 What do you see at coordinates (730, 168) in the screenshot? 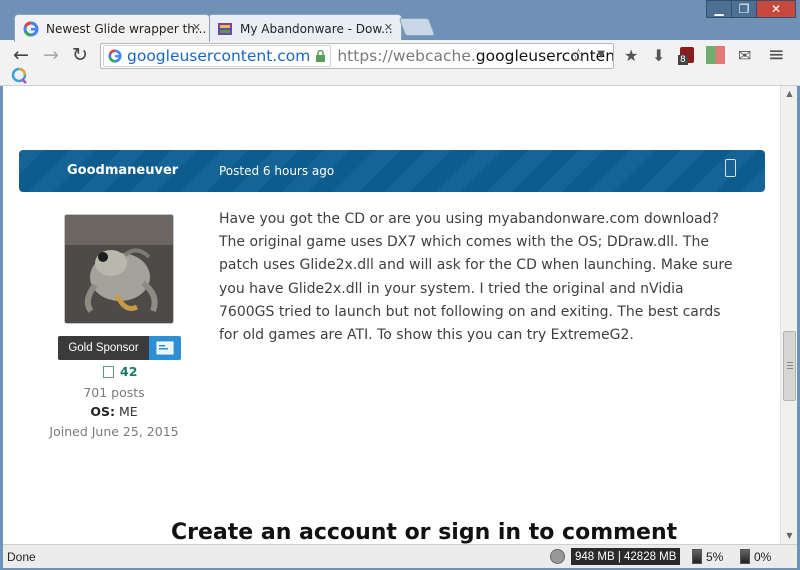
I see `share-icon` at bounding box center [730, 168].